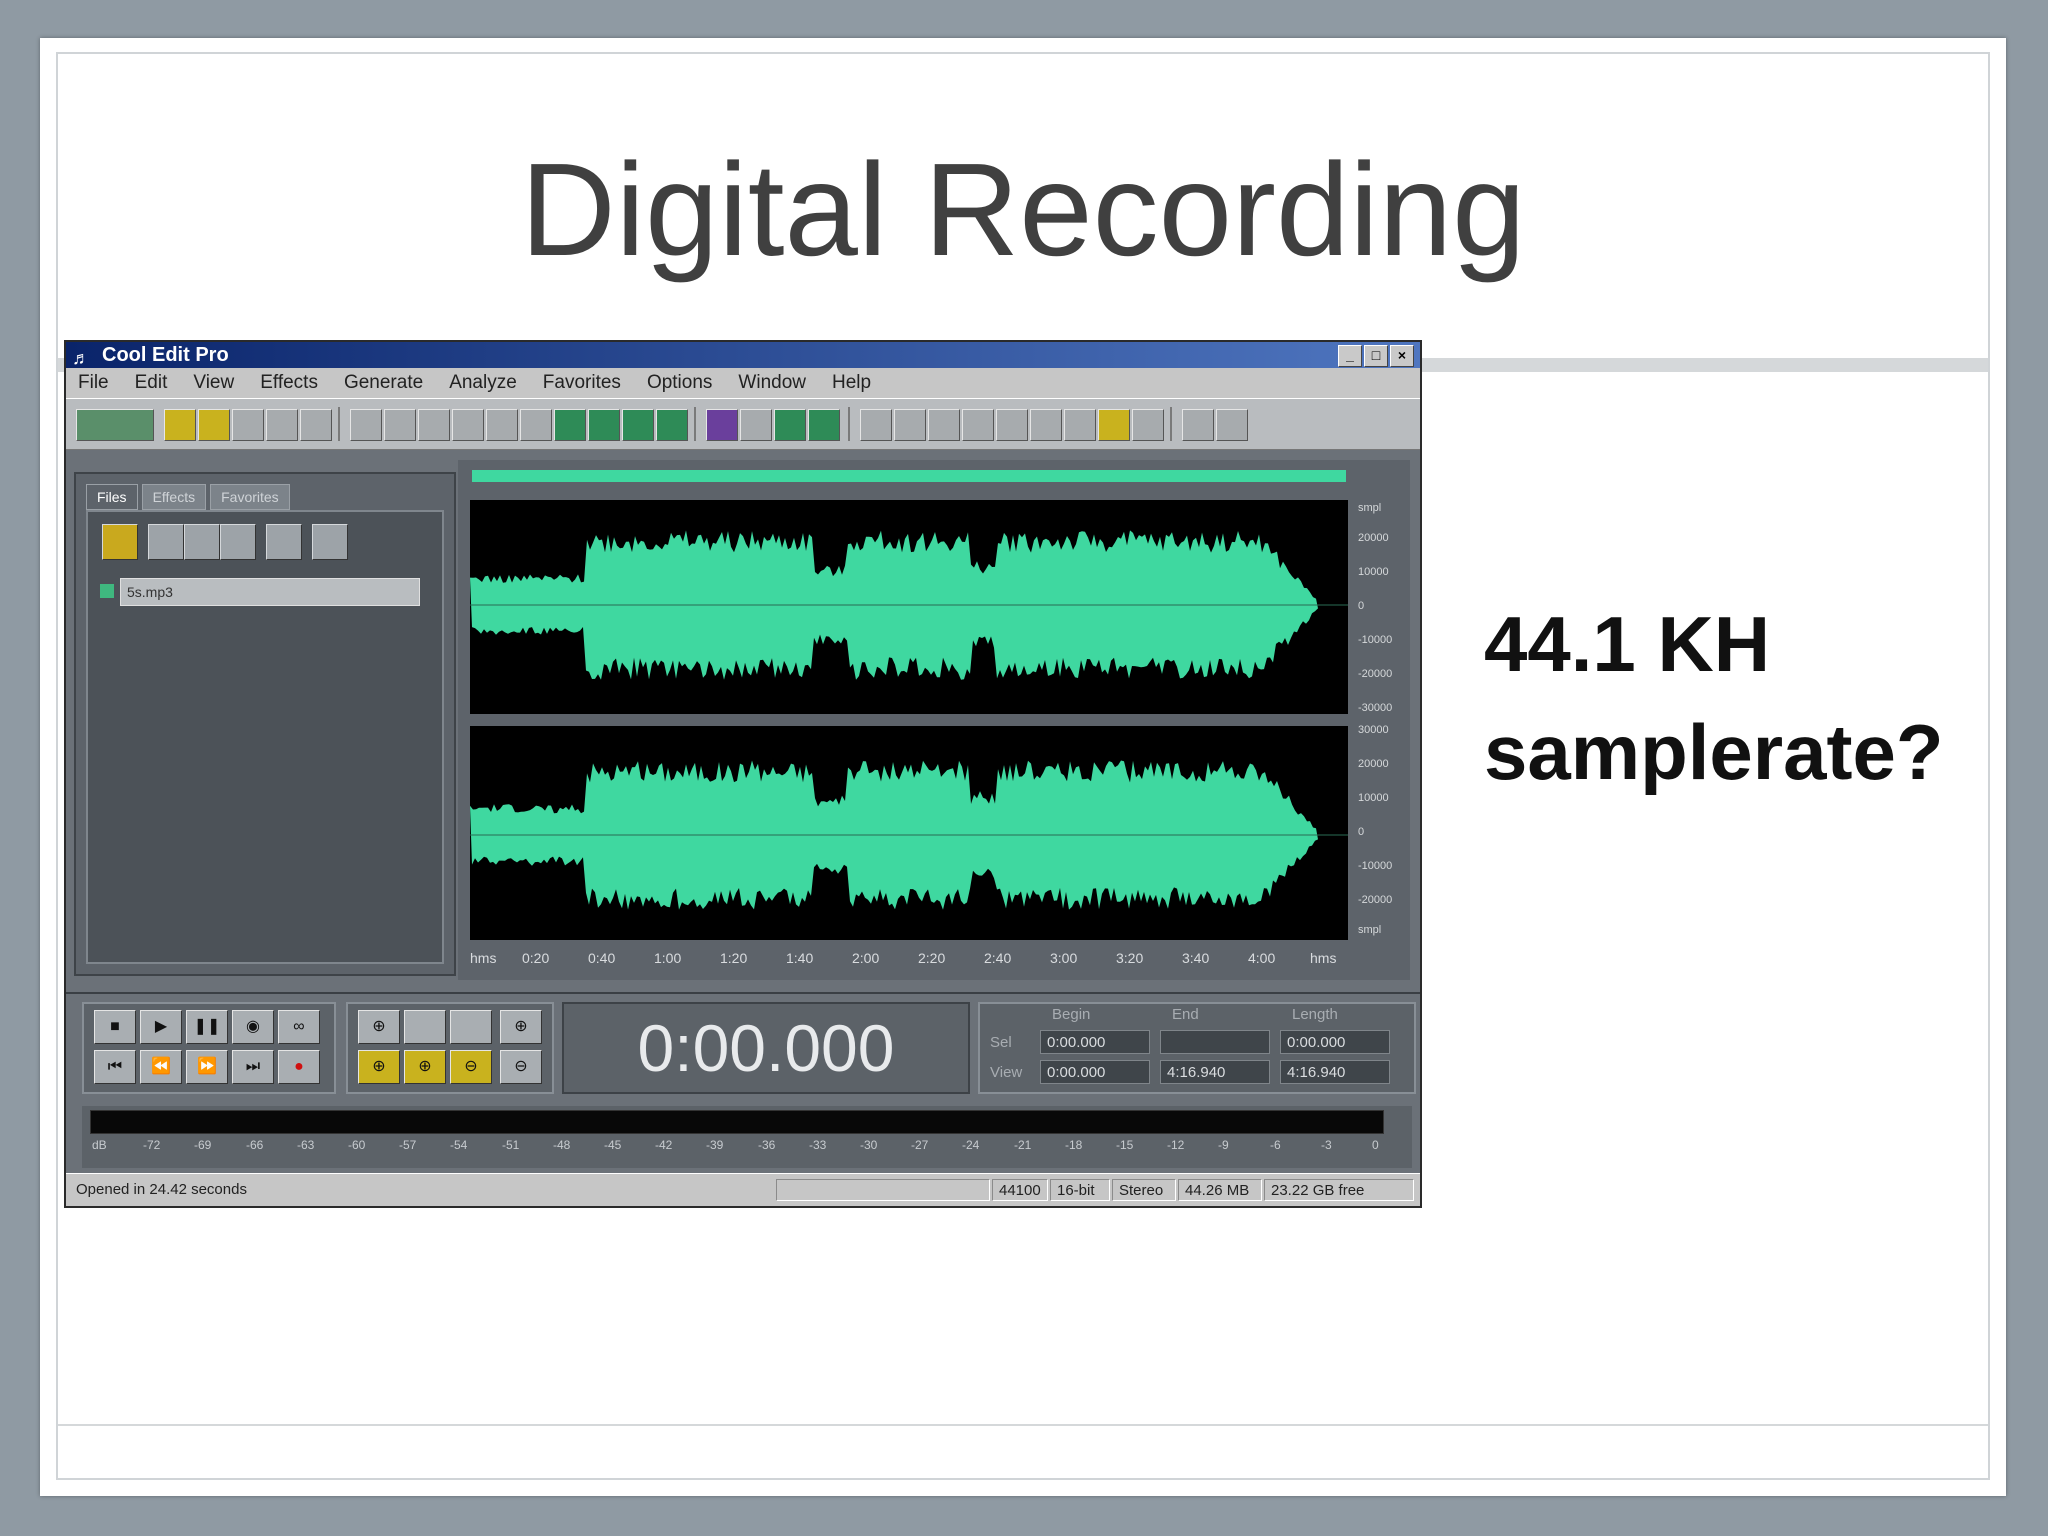 The image size is (2048, 1536). I want to click on cd-icon, so click(722, 425).